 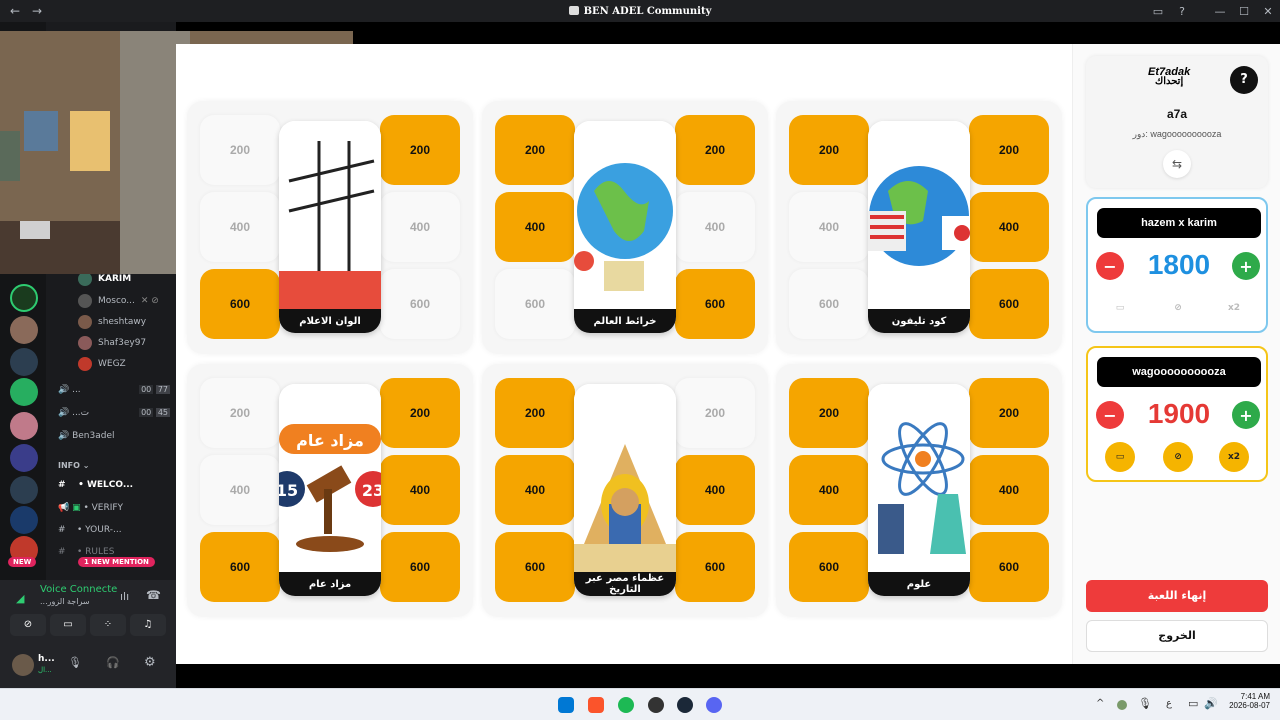 I want to click on voice-channel-sub: ...سراجة الزور, so click(x=65, y=601).